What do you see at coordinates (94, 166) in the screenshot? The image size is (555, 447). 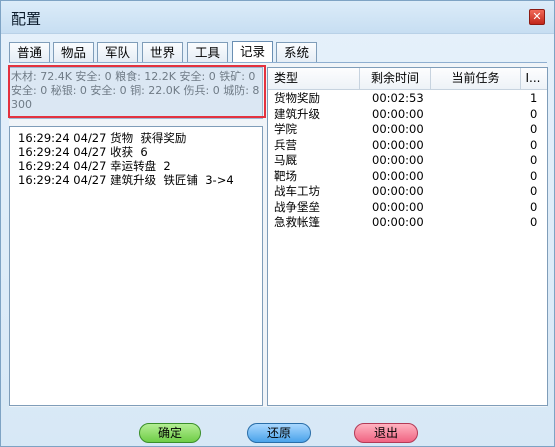 I see `log-entry: 16:29:24 04/27 幸运转盘 2` at bounding box center [94, 166].